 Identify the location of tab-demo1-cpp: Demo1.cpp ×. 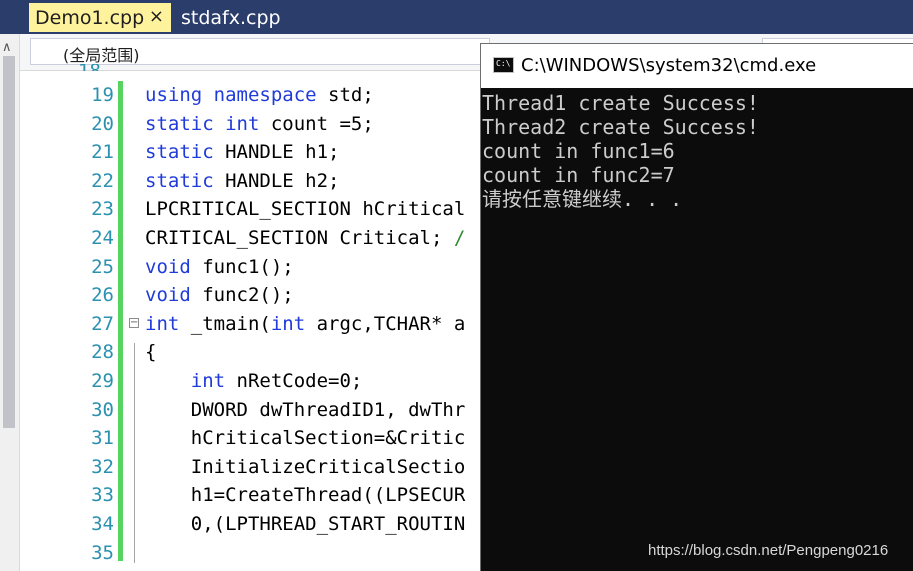
(100, 17).